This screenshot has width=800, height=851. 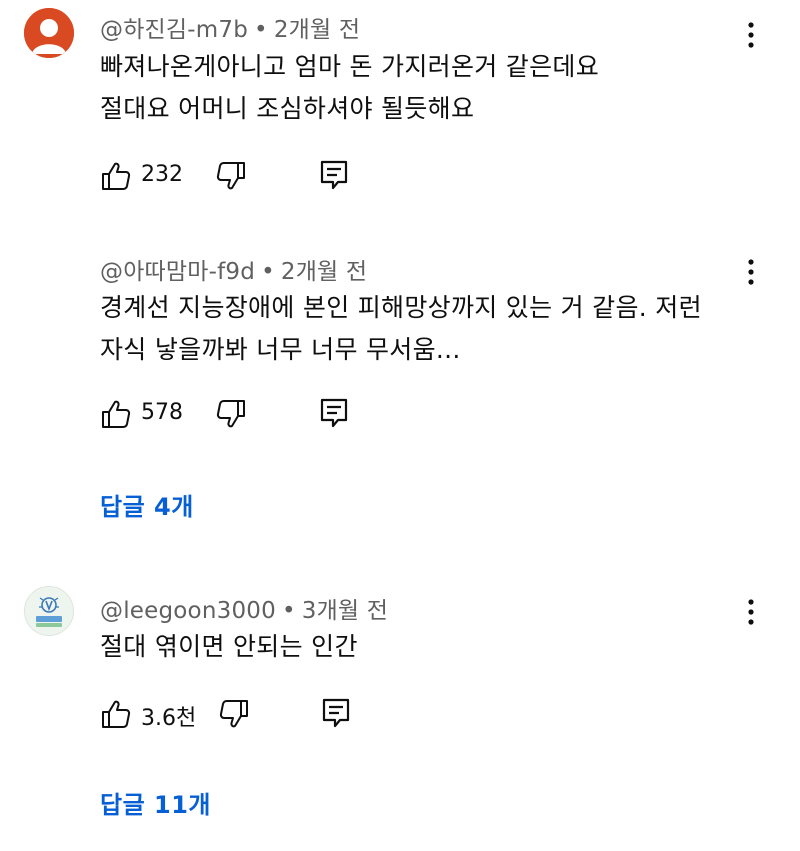 What do you see at coordinates (162, 174) in the screenshot?
I see `like-count: 232` at bounding box center [162, 174].